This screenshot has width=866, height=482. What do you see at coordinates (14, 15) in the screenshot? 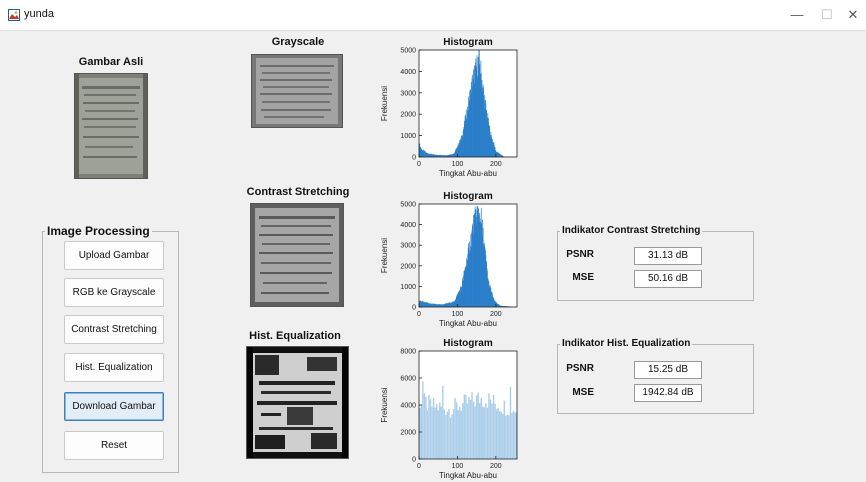
I see `app-icon` at bounding box center [14, 15].